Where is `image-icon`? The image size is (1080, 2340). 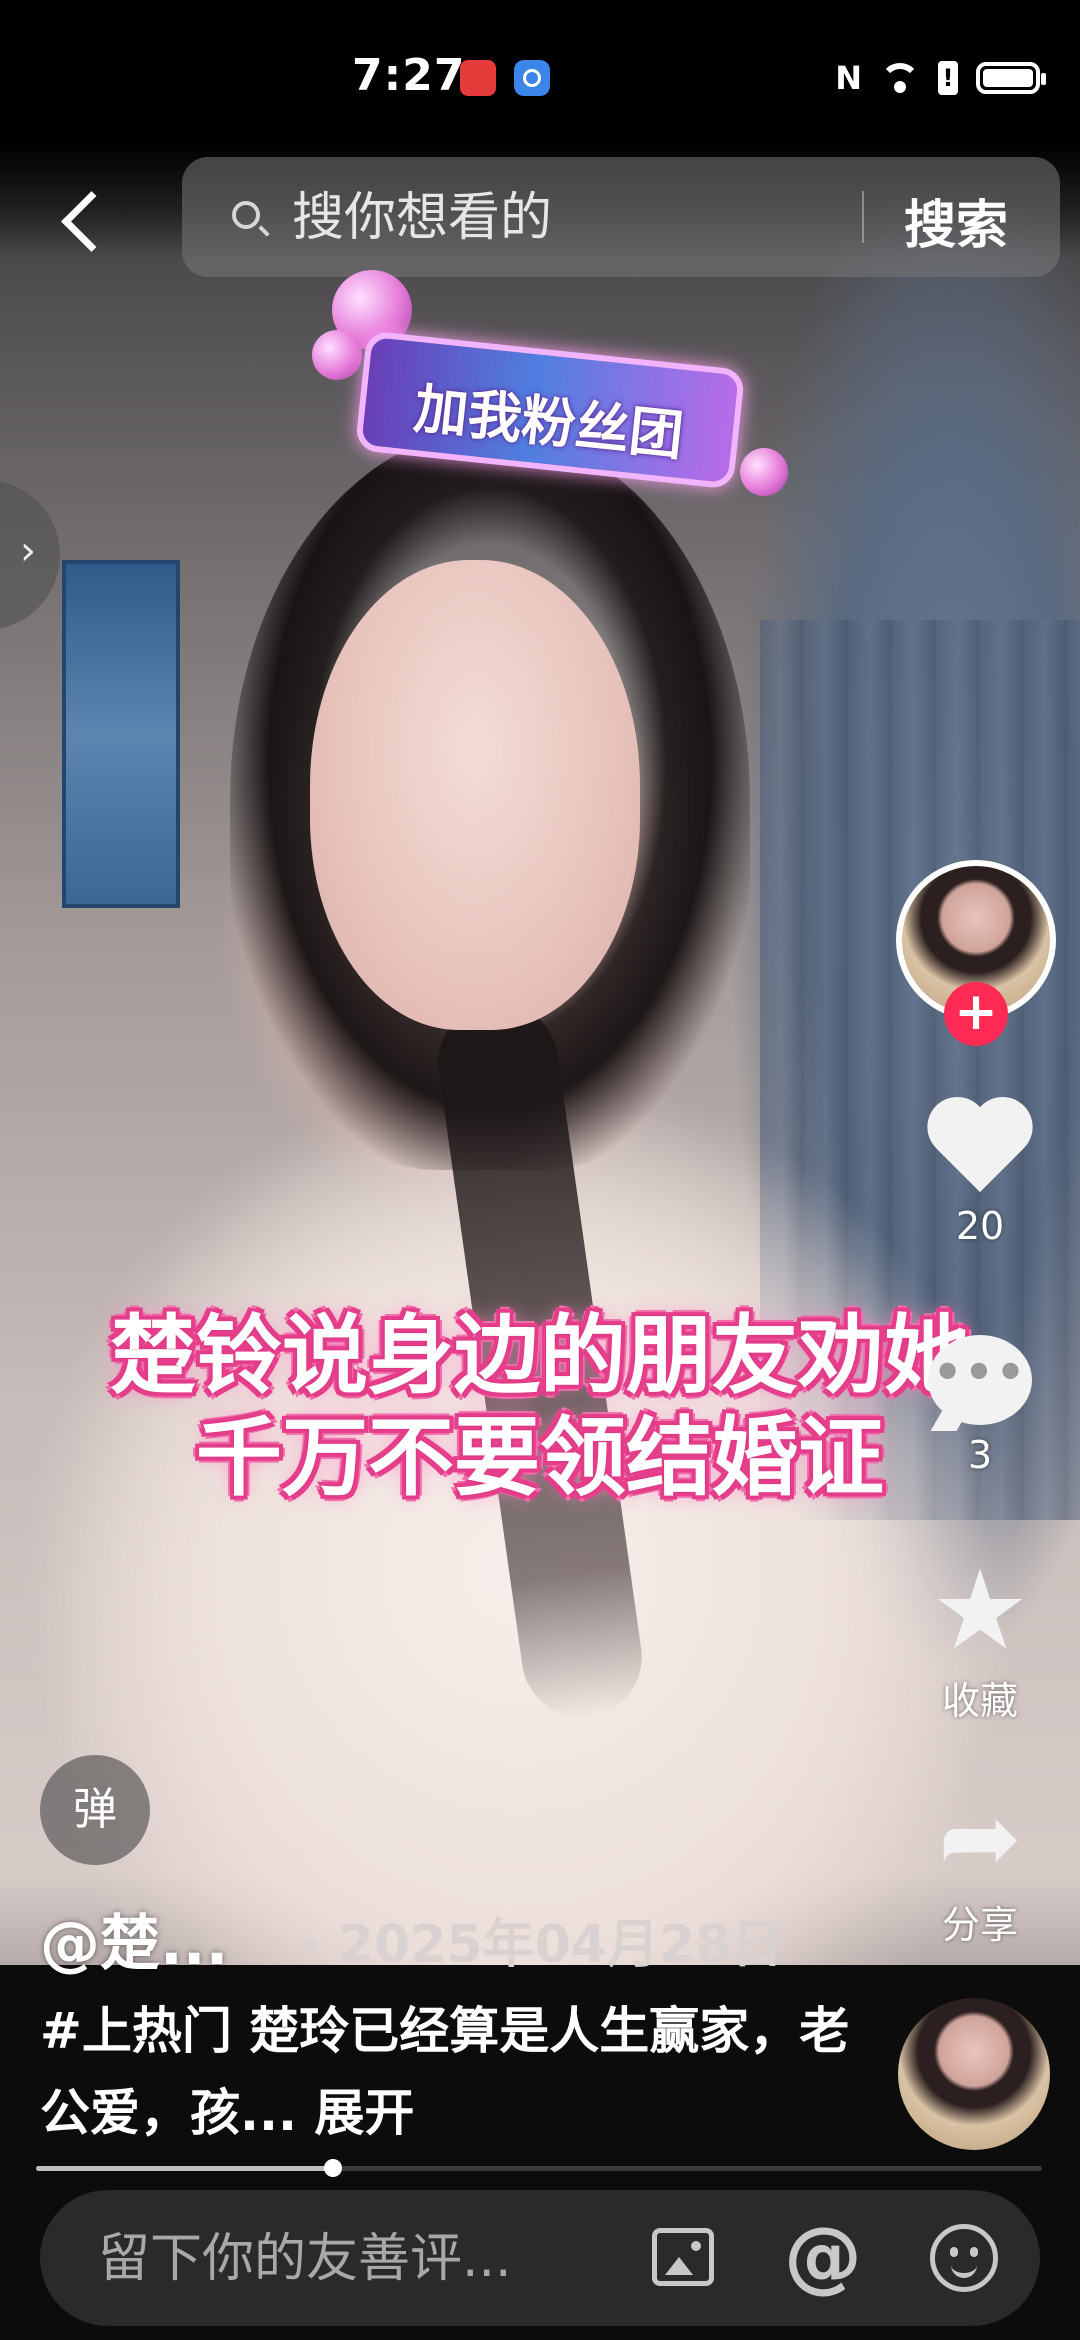 image-icon is located at coordinates (683, 2257).